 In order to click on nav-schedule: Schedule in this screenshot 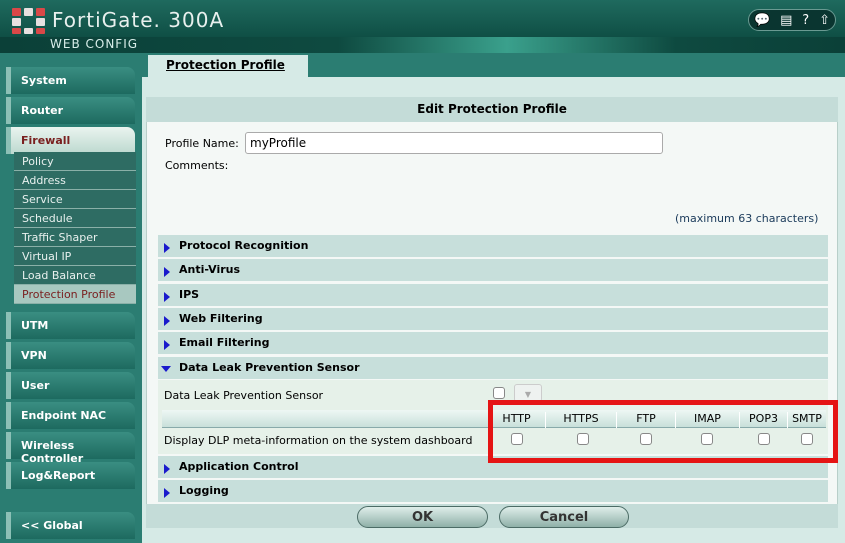, I will do `click(75, 218)`.